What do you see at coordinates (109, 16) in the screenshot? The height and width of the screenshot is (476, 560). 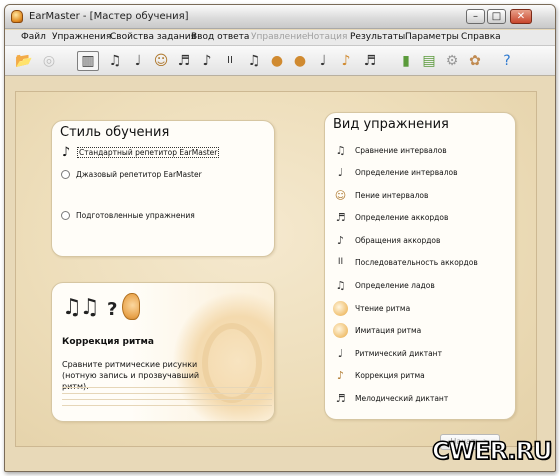 I see `window-title: EarMaster - [Мастер обучения]` at bounding box center [109, 16].